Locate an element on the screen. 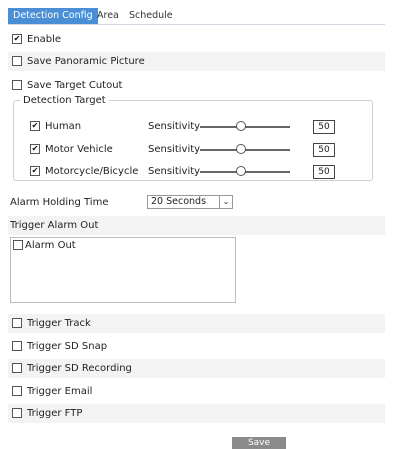  save-panoramic-row: Save Panoramic Picture is located at coordinates (196, 61).